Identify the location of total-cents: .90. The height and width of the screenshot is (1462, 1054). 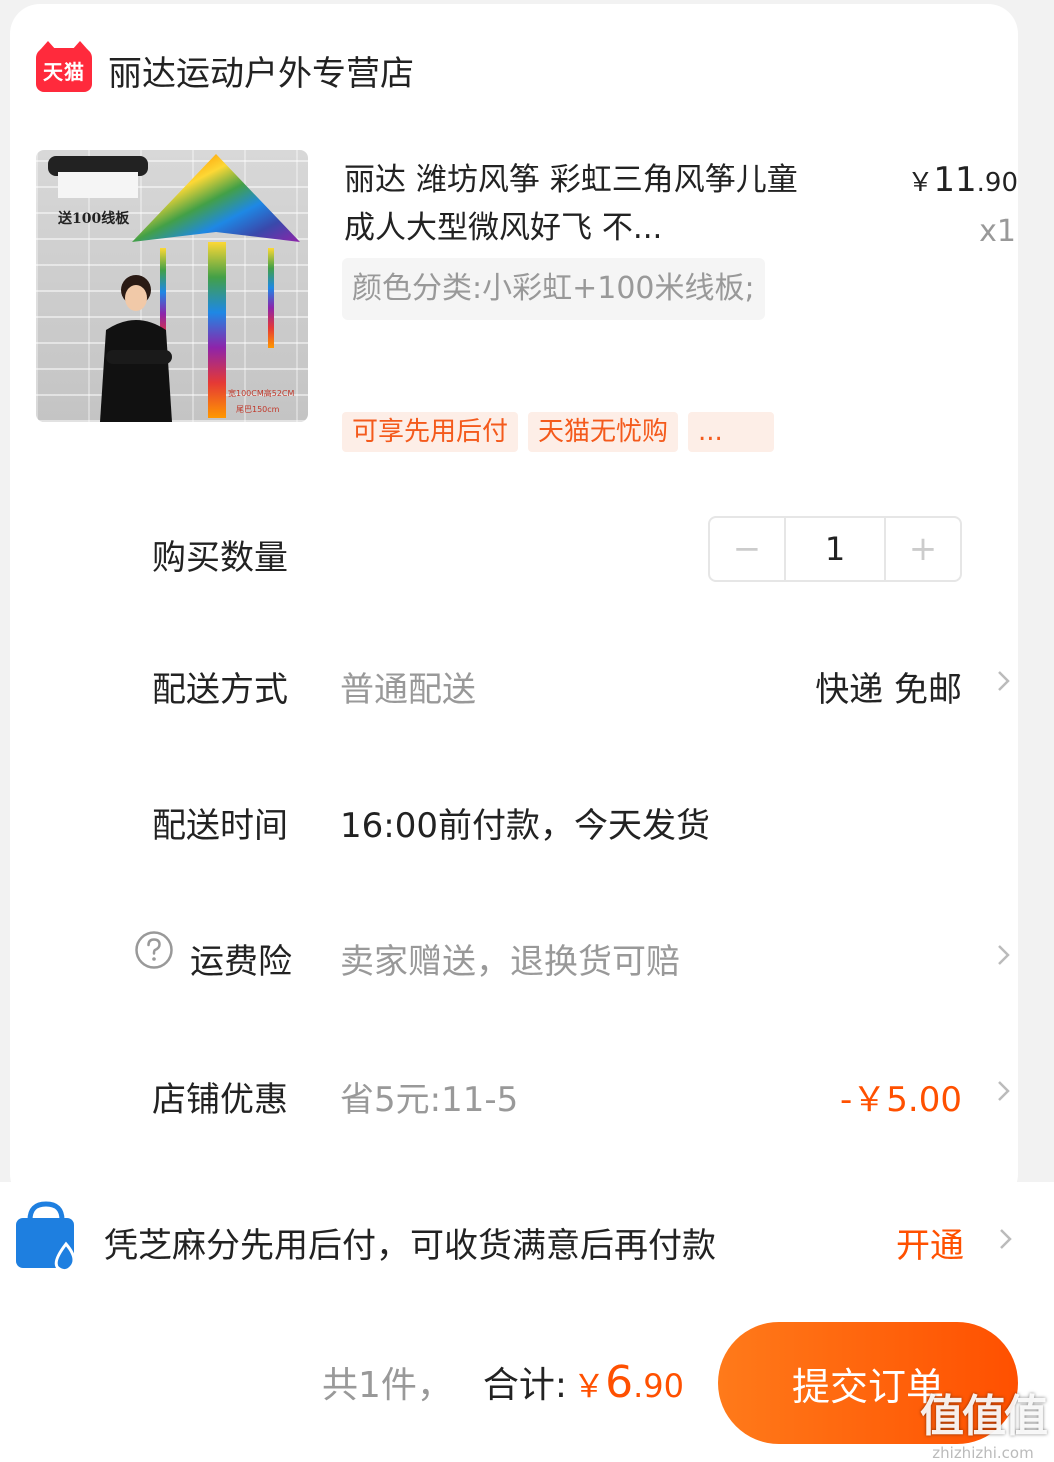
(658, 1386).